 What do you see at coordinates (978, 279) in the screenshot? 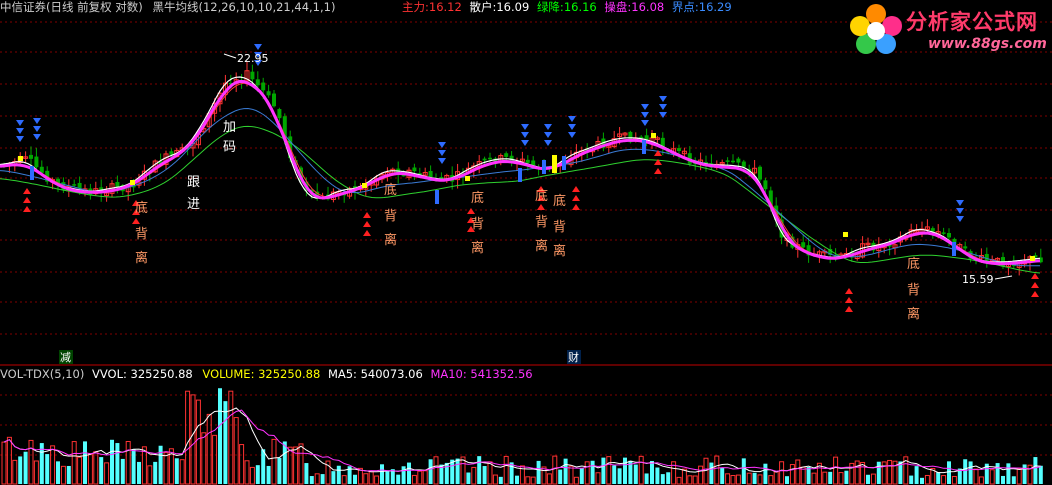
I see `low-price-label: 15.59` at bounding box center [978, 279].